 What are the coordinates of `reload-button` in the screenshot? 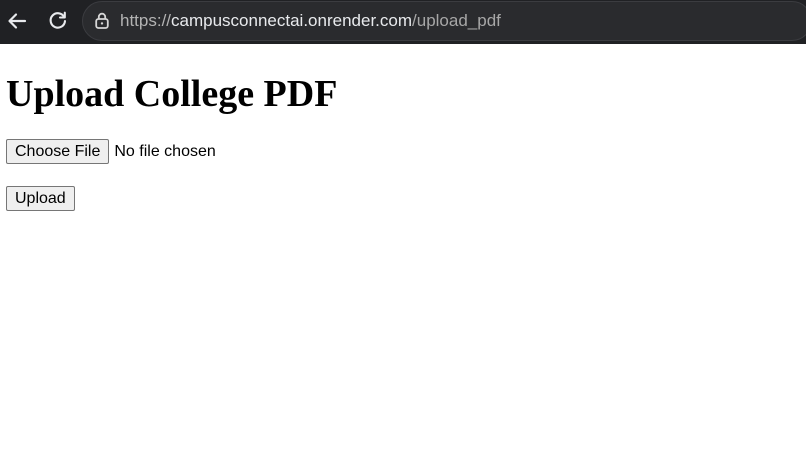 It's located at (58, 21).